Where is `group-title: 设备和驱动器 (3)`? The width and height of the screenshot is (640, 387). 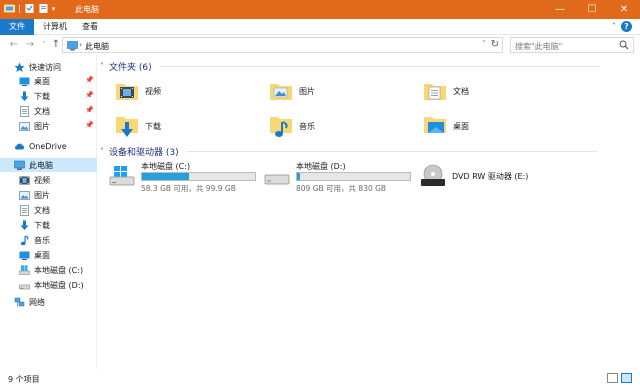
group-title: 设备和驱动器 (3) is located at coordinates (144, 153).